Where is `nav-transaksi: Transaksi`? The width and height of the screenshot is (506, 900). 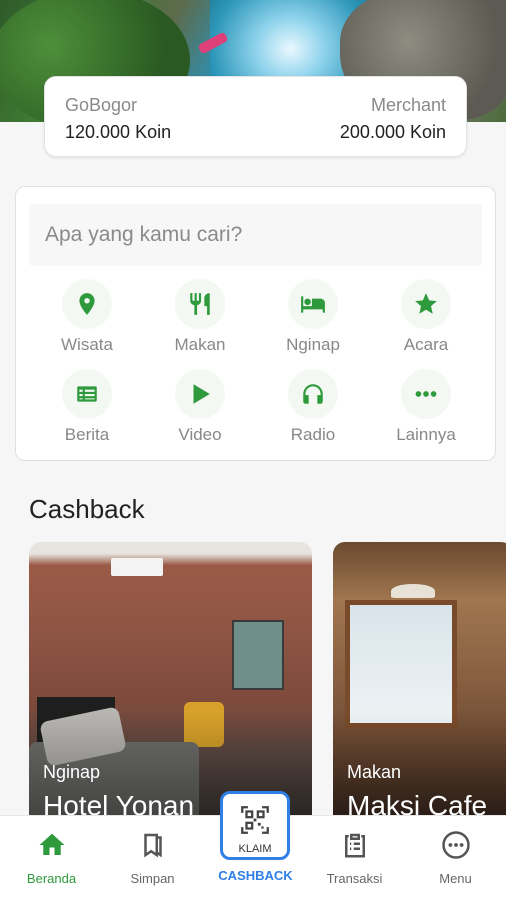 nav-transaksi: Transaksi is located at coordinates (354, 858).